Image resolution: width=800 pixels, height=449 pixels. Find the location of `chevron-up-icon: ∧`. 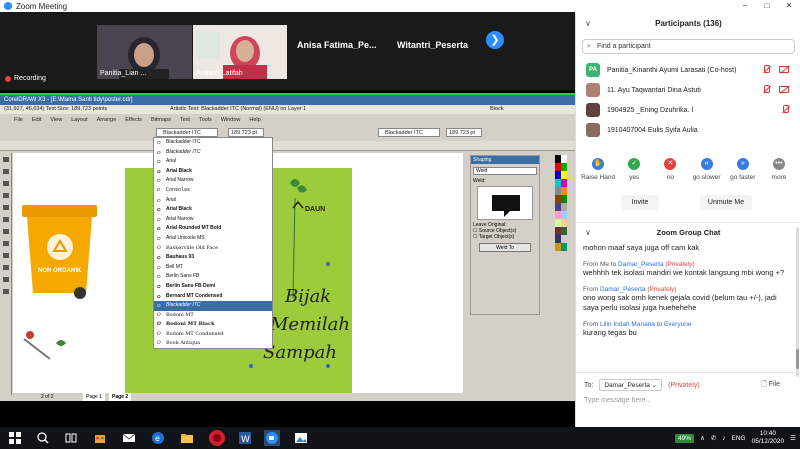

chevron-up-icon: ∧ is located at coordinates (702, 438).